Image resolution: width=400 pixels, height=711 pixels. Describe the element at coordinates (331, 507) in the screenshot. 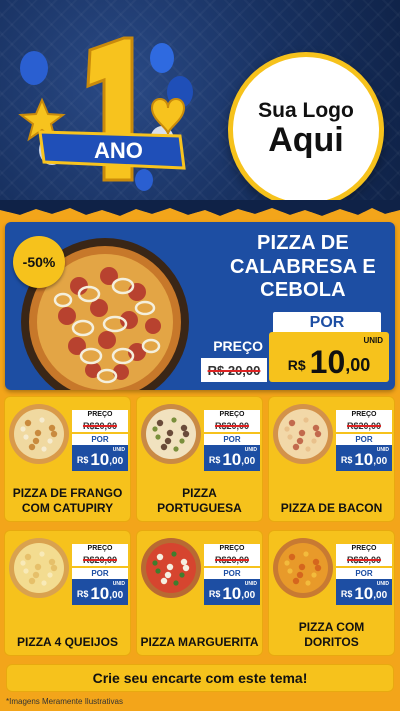

I see `product-name: PIZZA DE BACON` at that location.